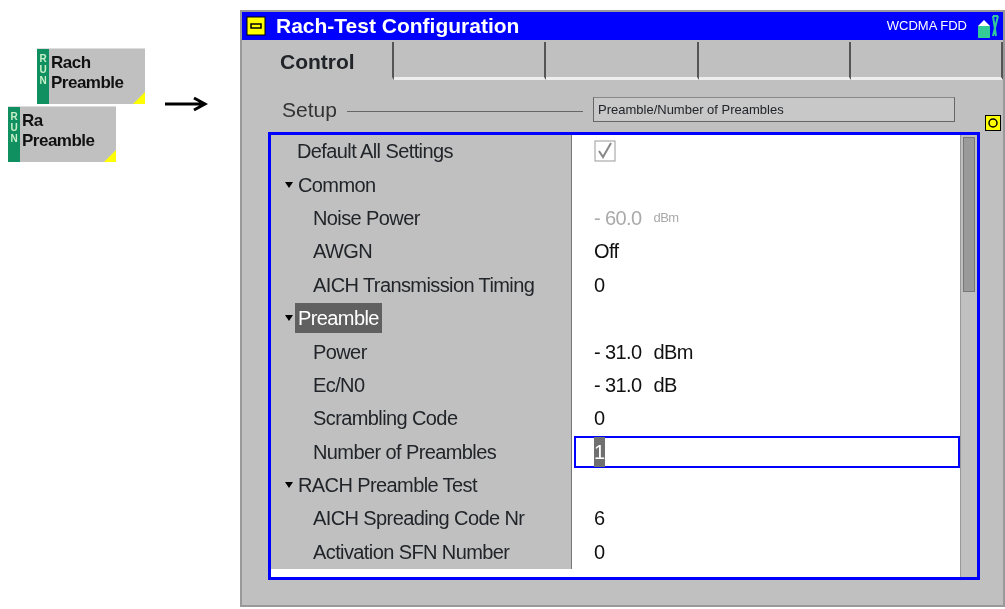 This screenshot has width=1005, height=609. I want to click on setting-label: Activation SFN Number, so click(411, 552).